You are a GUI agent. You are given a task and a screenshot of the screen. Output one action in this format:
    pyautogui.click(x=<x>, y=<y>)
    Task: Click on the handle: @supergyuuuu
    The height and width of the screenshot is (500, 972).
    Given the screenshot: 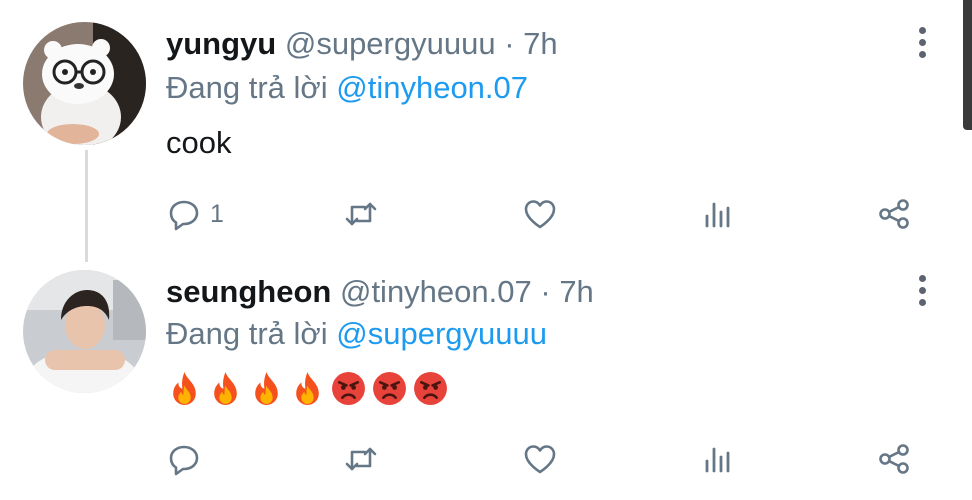 What is the action you would take?
    pyautogui.click(x=390, y=43)
    